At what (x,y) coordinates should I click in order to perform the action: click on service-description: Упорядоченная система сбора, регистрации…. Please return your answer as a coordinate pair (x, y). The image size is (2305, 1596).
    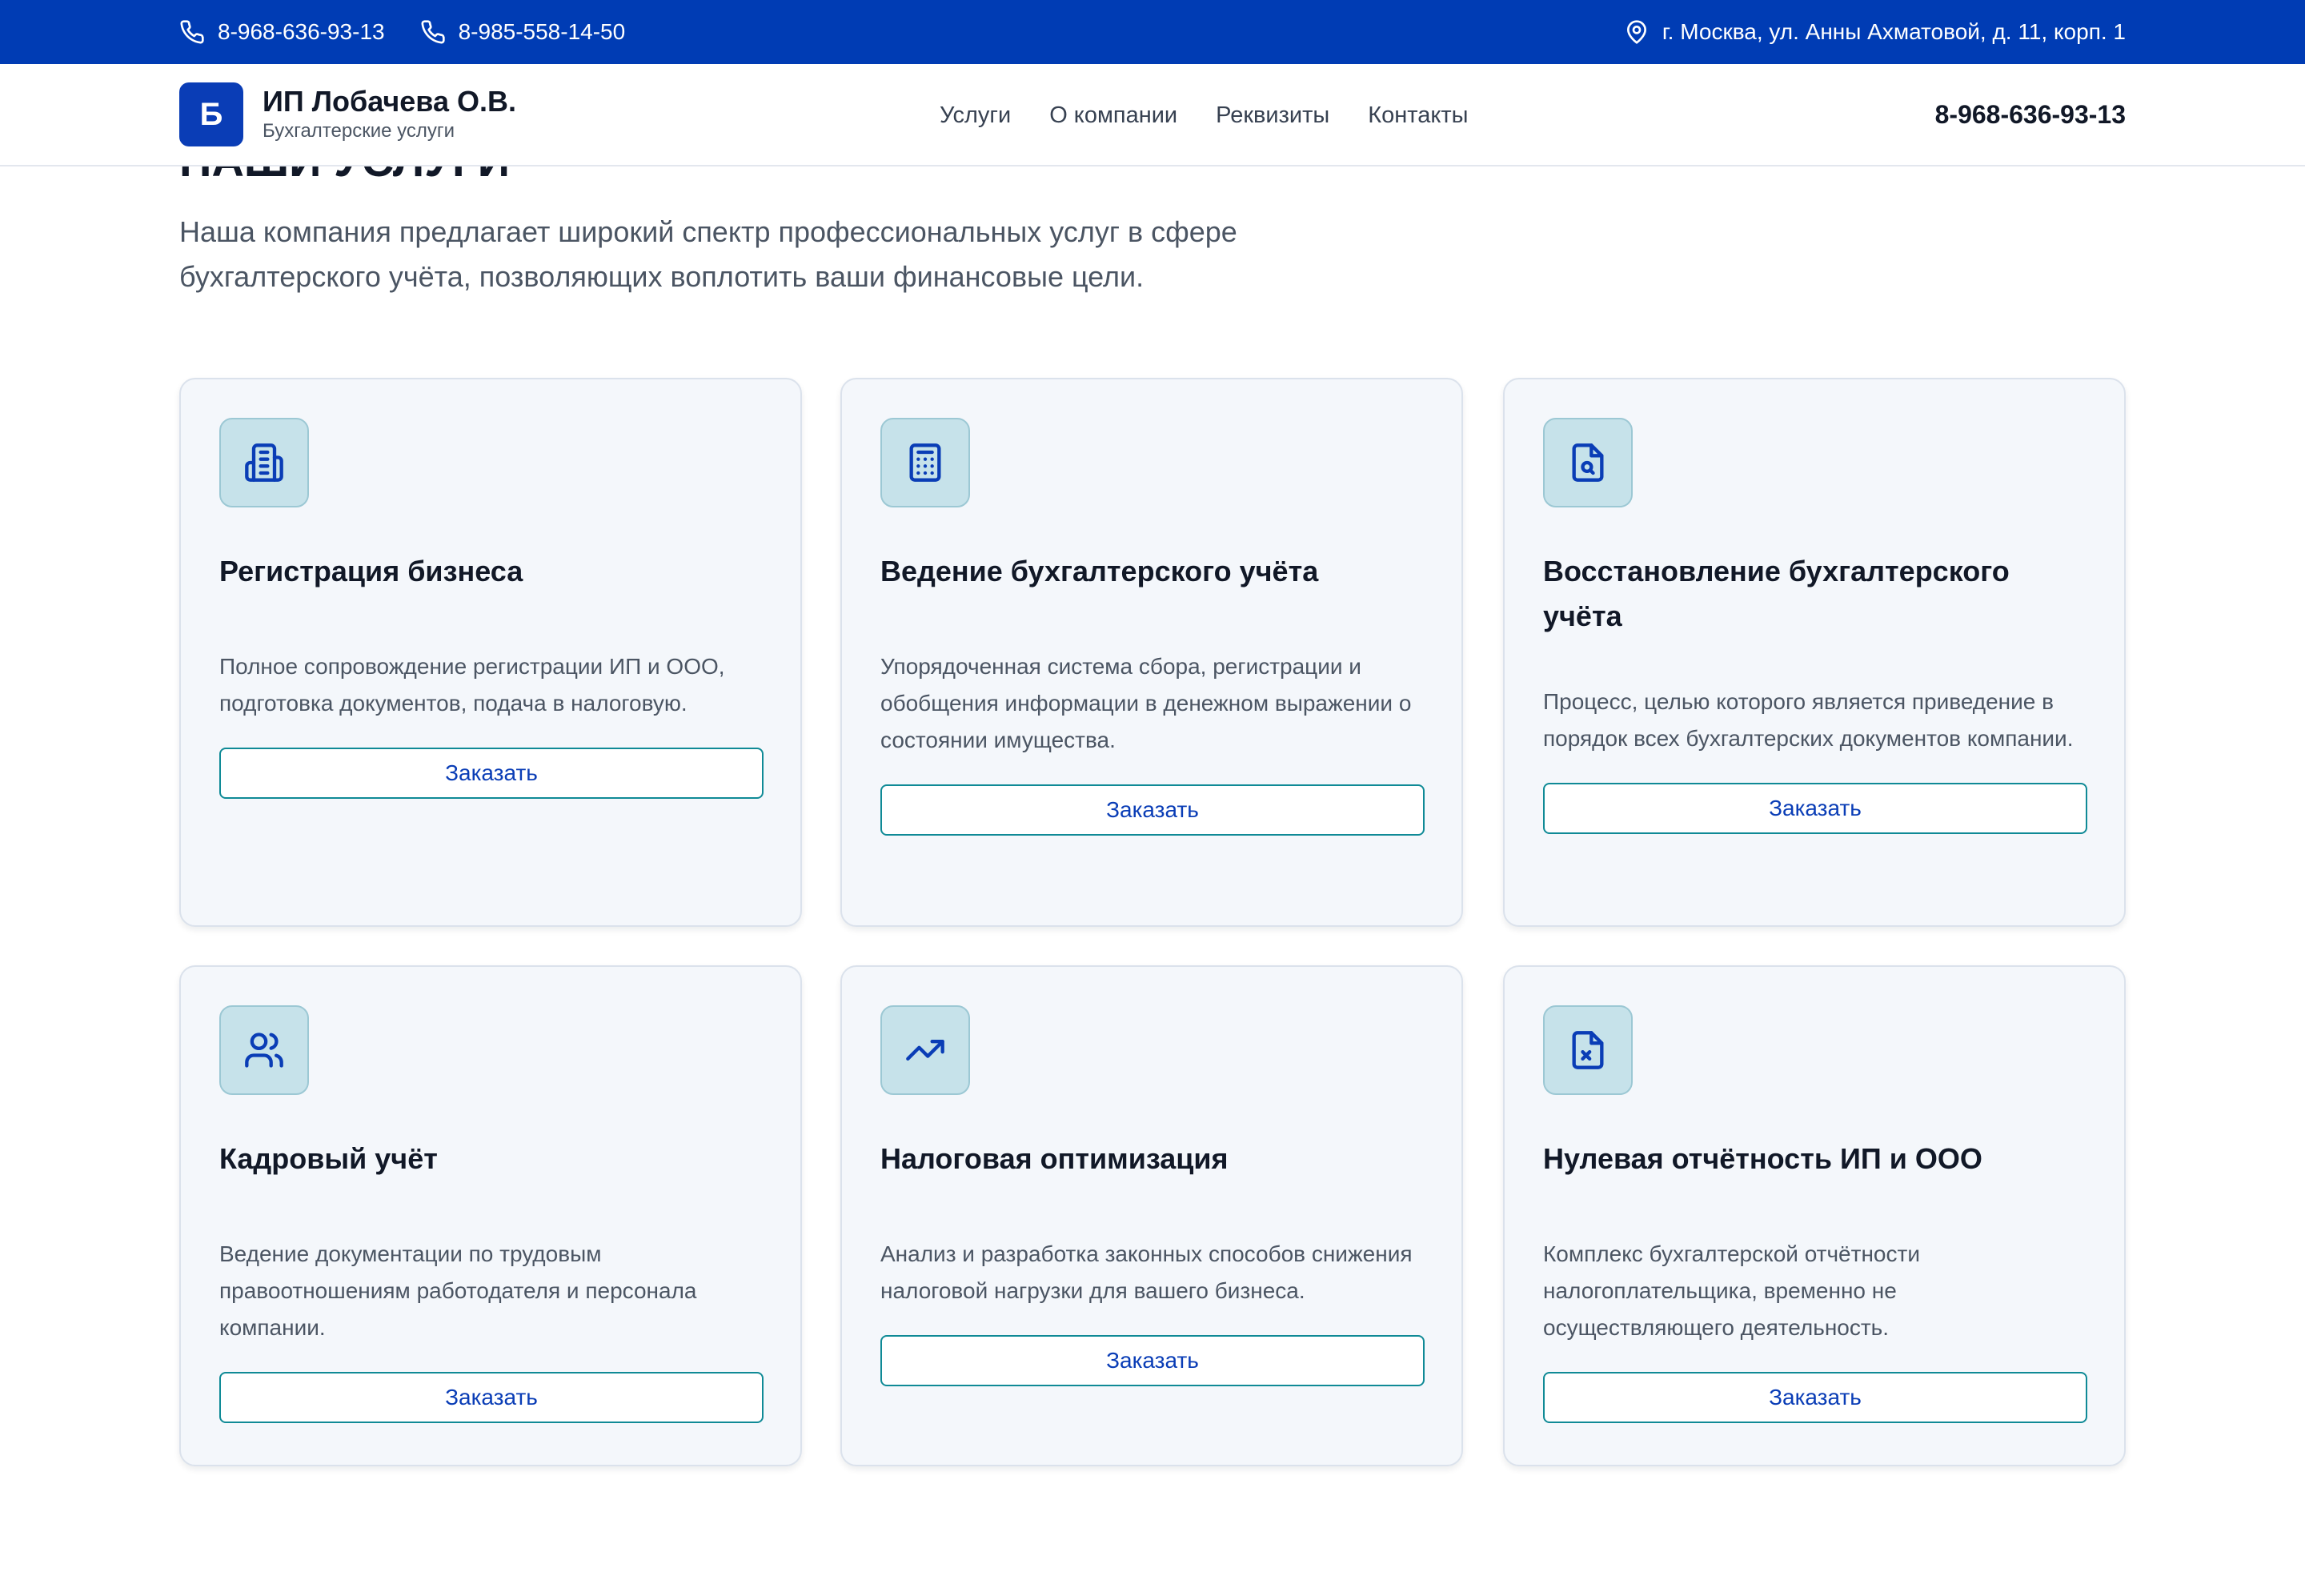
    Looking at the image, I should click on (1146, 703).